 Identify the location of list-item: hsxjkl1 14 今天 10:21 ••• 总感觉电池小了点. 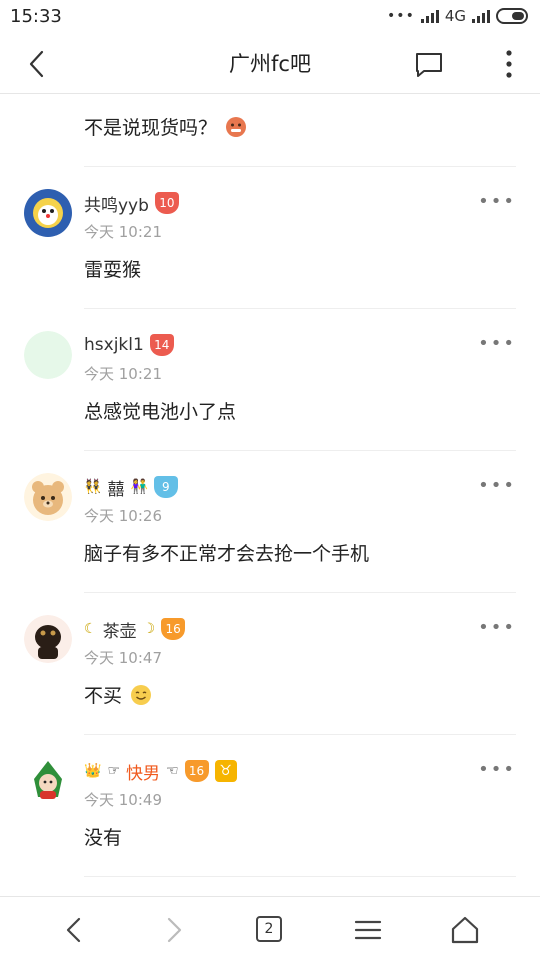
(270, 379).